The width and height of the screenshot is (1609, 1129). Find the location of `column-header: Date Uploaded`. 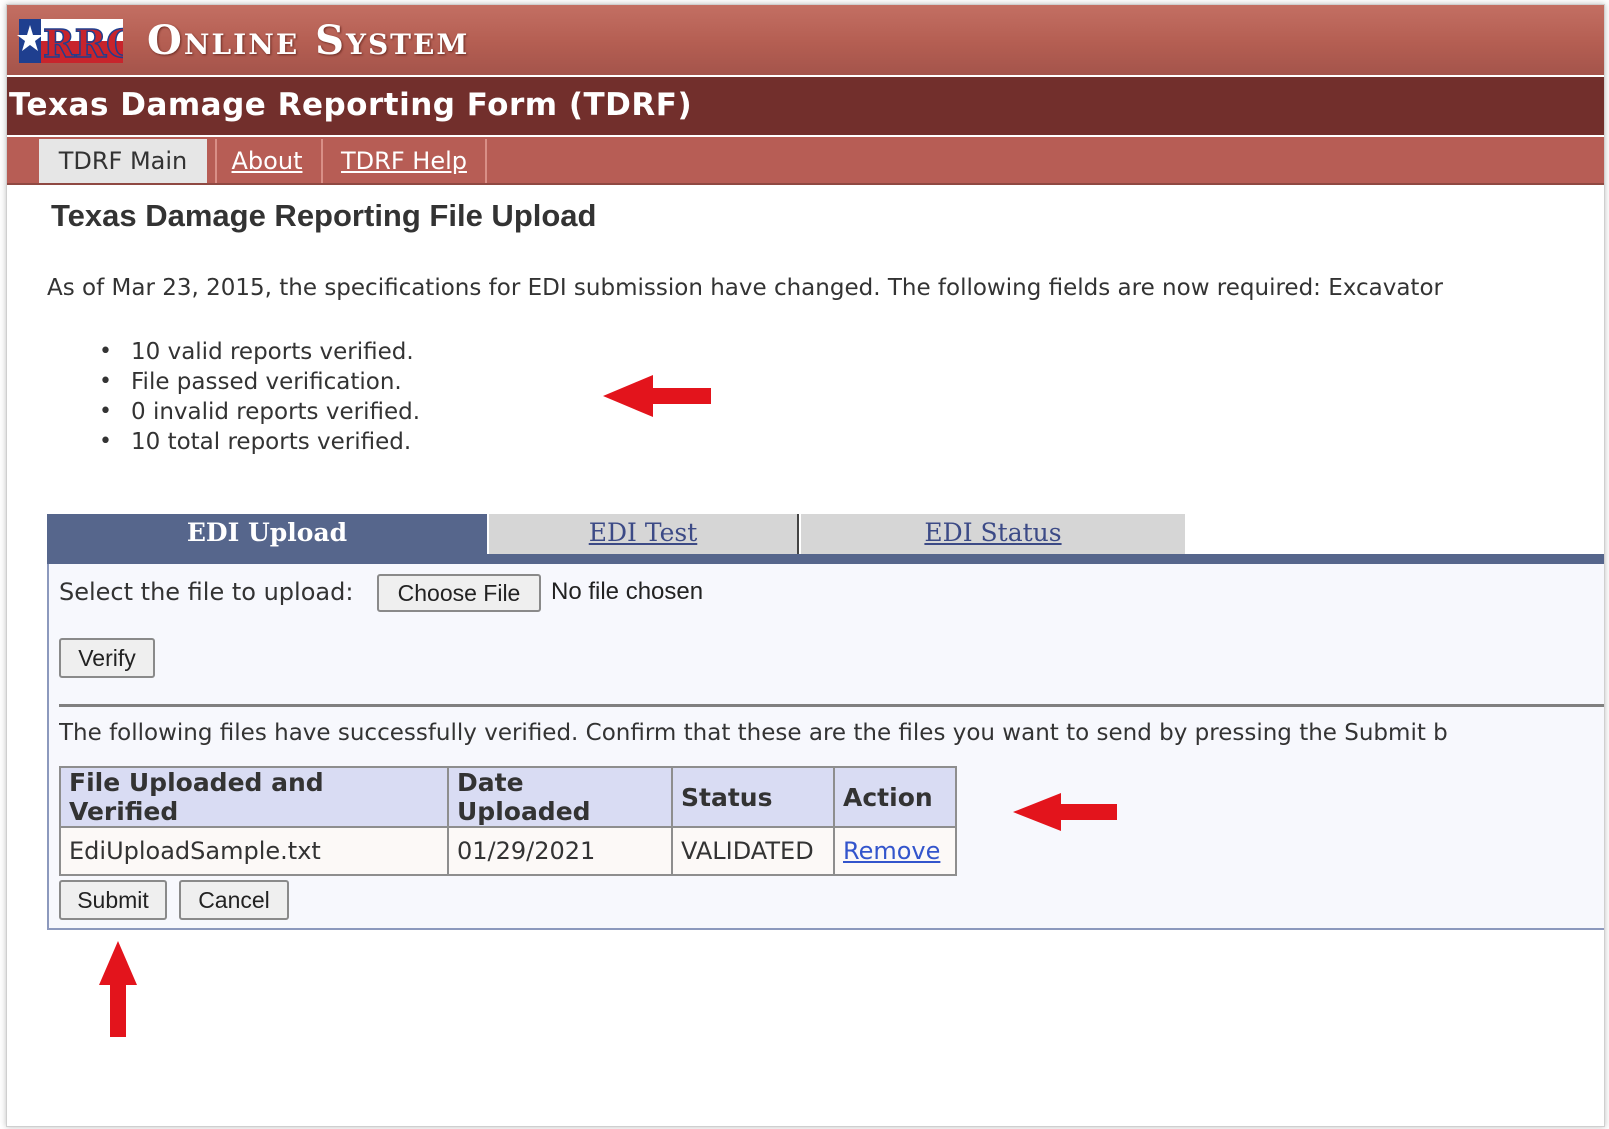

column-header: Date Uploaded is located at coordinates (560, 797).